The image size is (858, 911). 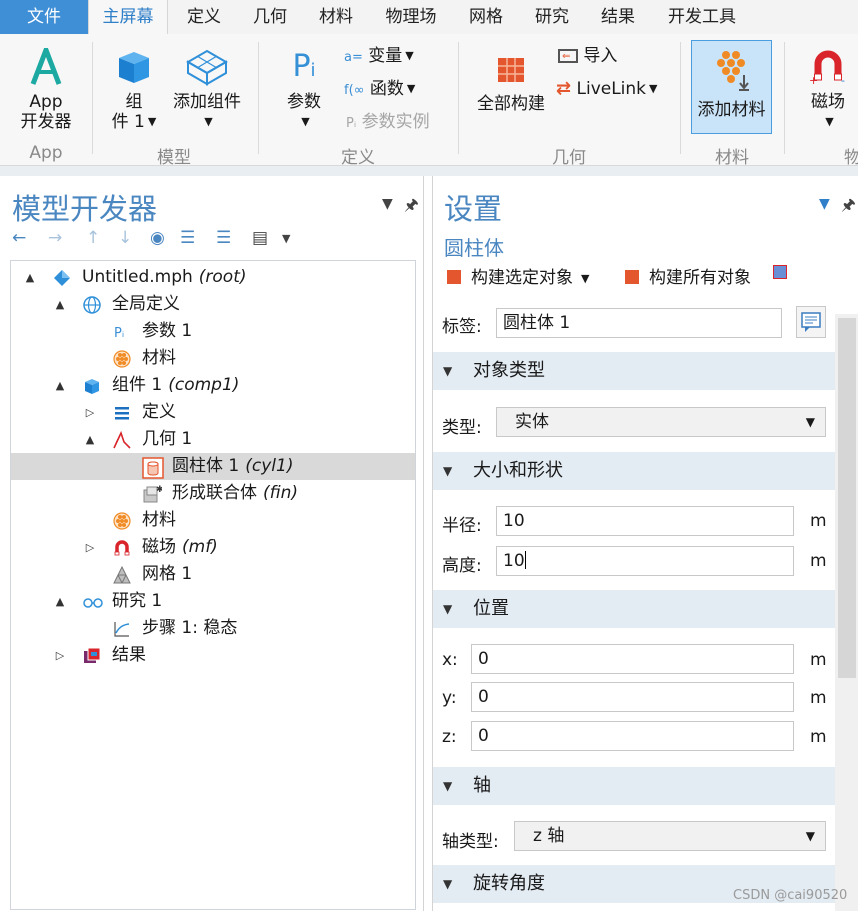 I want to click on tree-item: ▷ 定义, so click(x=213, y=412).